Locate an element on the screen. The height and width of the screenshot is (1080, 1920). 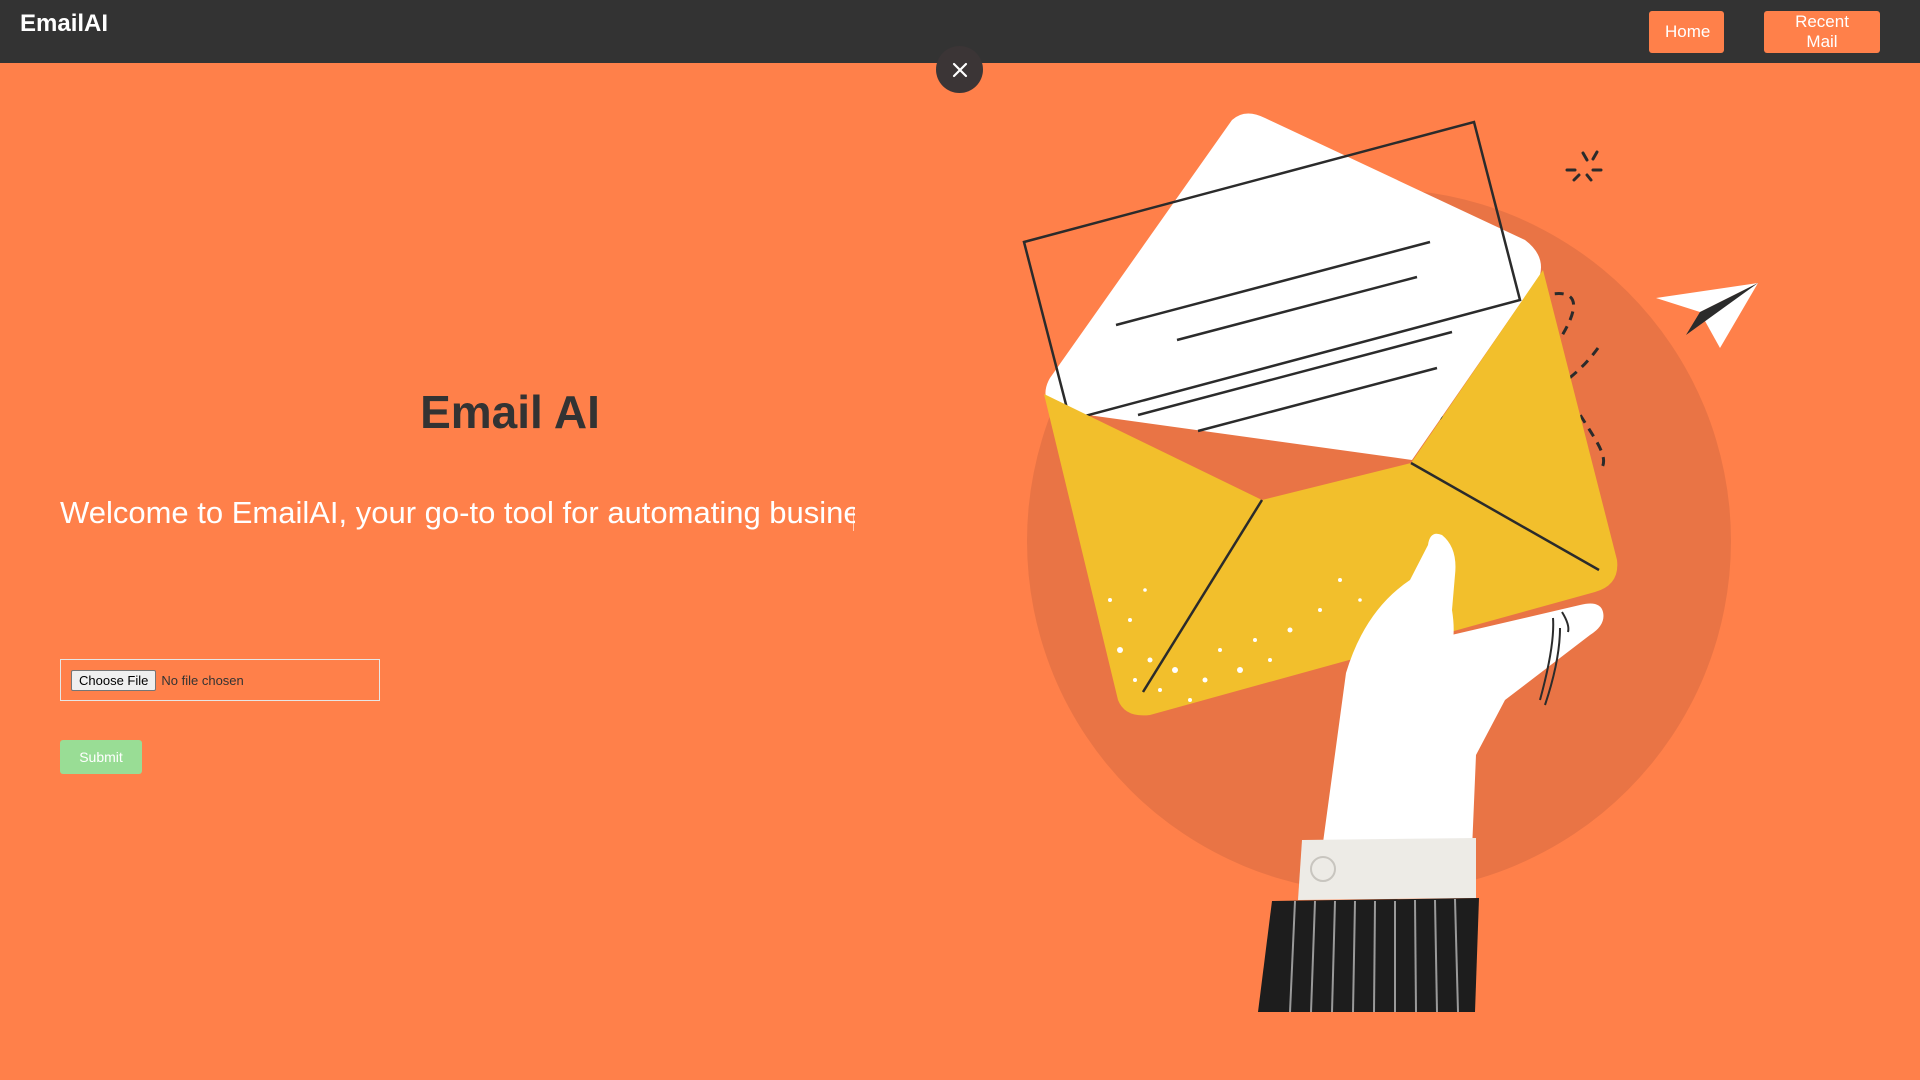
page-title: Email AI is located at coordinates (510, 412).